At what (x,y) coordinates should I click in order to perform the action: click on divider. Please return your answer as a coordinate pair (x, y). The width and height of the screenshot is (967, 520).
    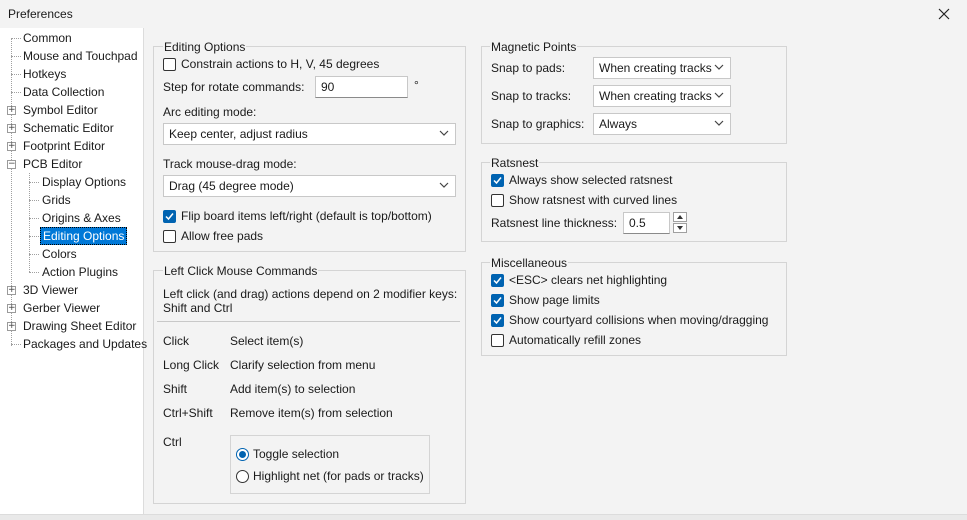
    Looking at the image, I should click on (308, 321).